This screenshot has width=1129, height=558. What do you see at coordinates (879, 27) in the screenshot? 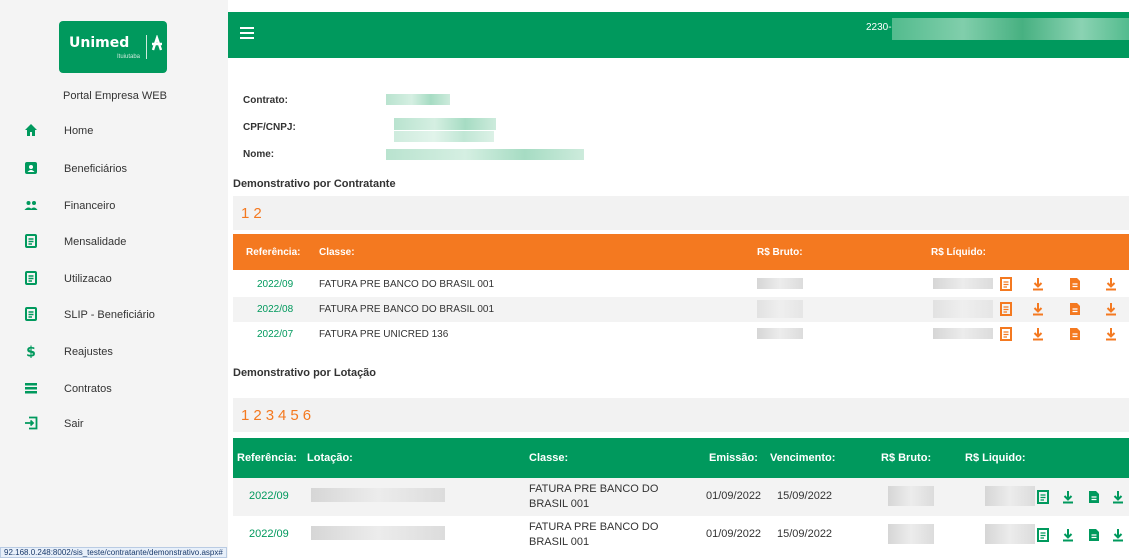
I see `user-code: 2230-` at bounding box center [879, 27].